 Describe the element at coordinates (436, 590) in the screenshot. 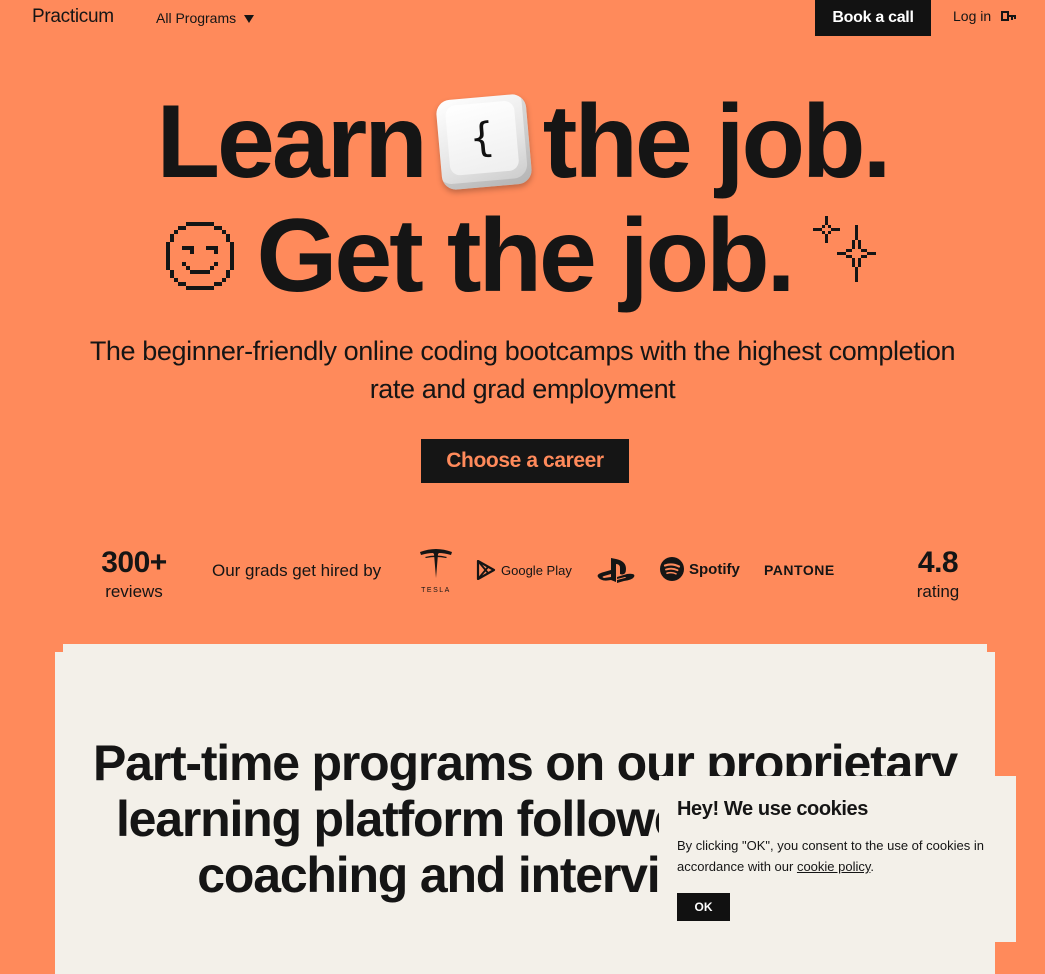

I see `tesla-wordmark: TESLA` at that location.